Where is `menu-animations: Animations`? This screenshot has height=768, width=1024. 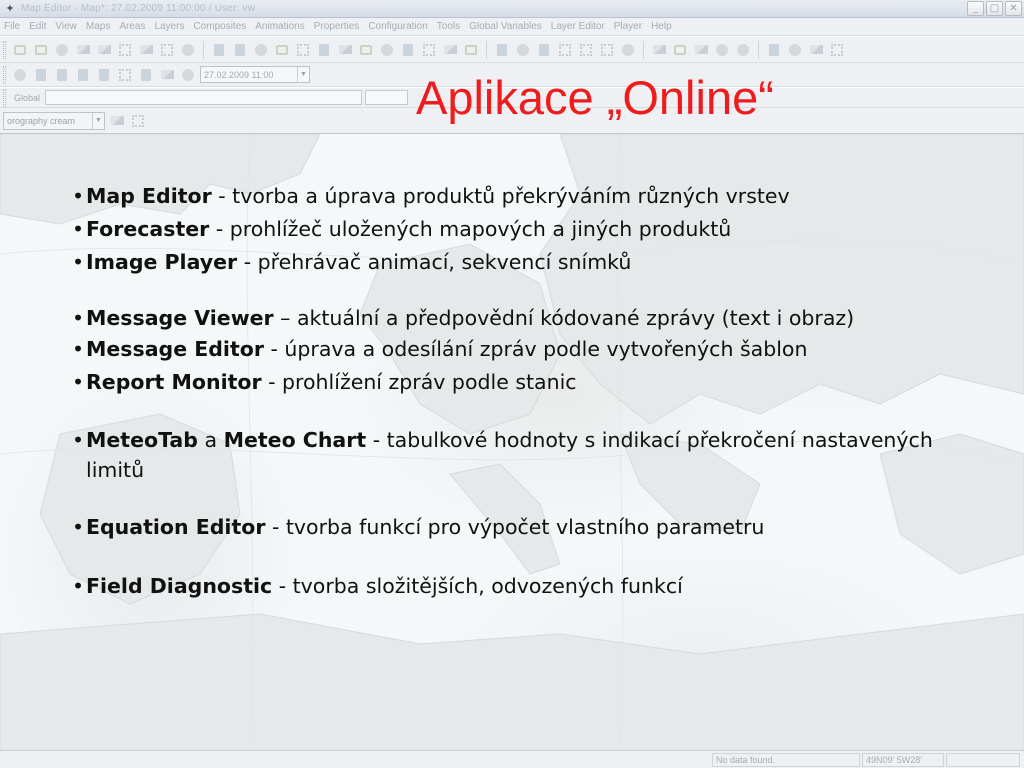 menu-animations: Animations is located at coordinates (279, 26).